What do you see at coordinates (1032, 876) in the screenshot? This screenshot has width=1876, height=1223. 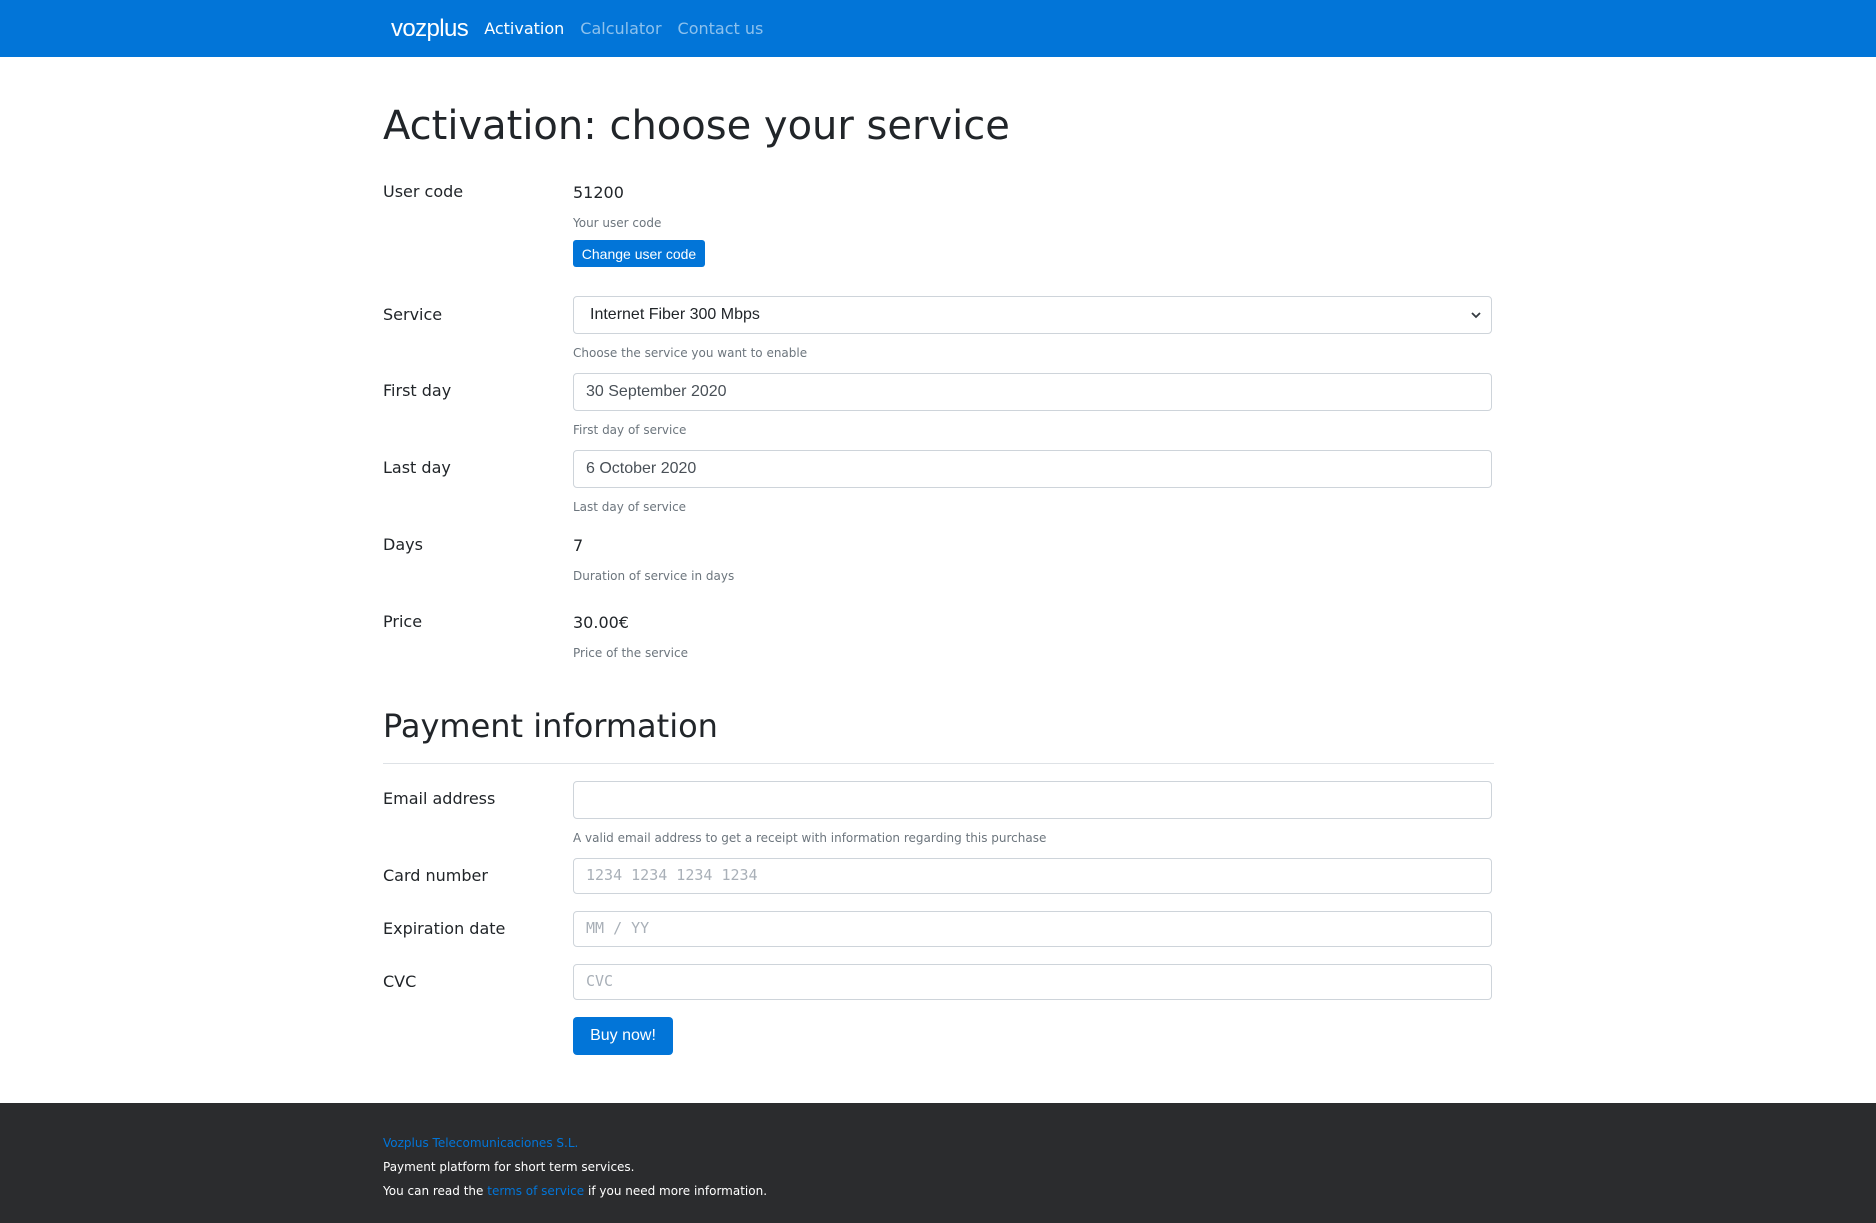 I see `card-number-input` at bounding box center [1032, 876].